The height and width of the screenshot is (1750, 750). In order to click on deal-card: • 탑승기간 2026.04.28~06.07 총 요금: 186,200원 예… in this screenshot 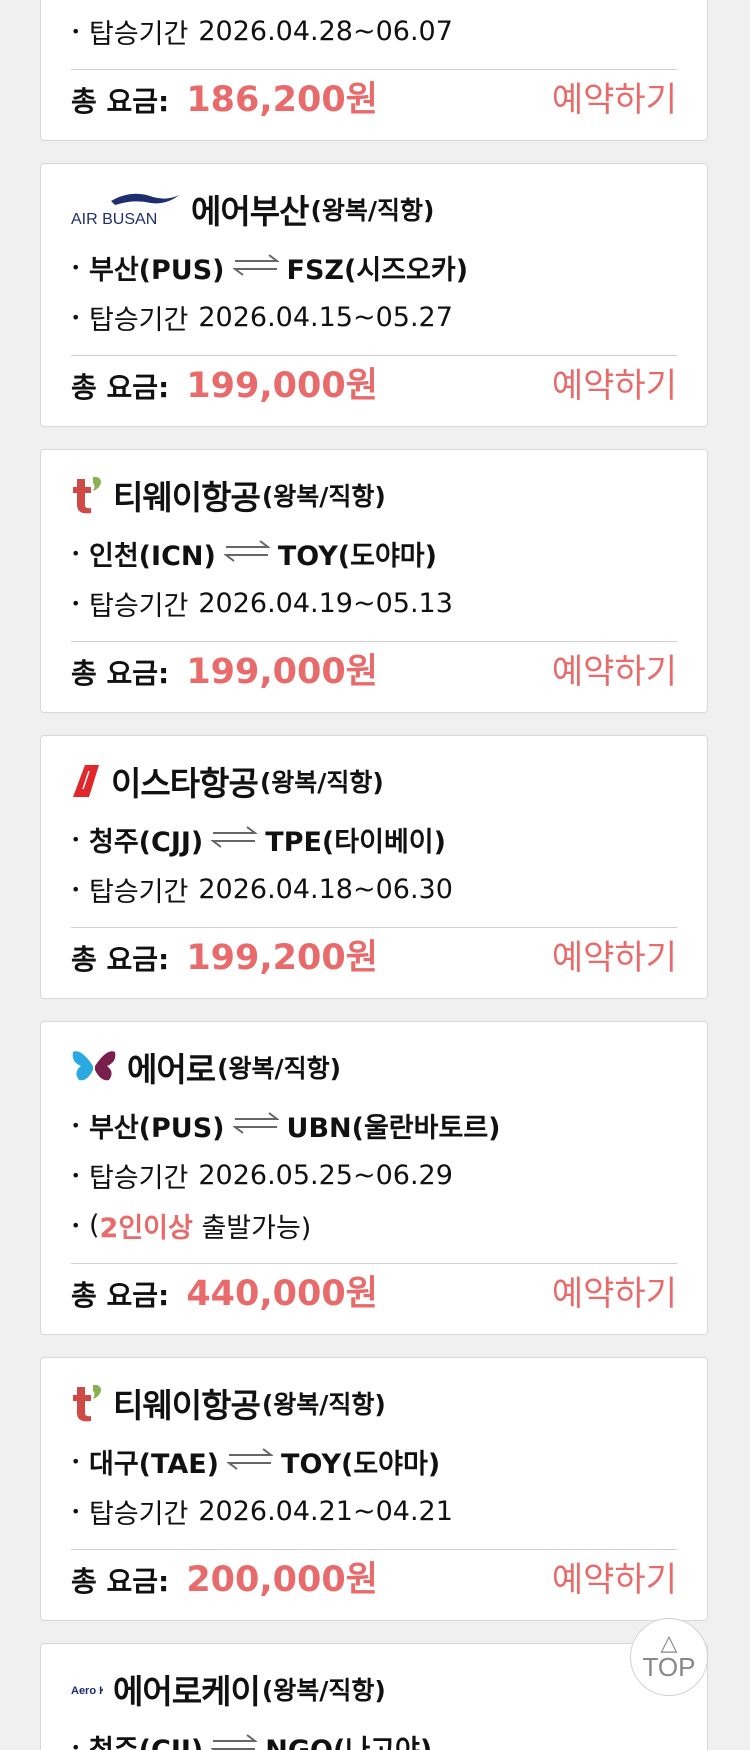, I will do `click(374, 70)`.